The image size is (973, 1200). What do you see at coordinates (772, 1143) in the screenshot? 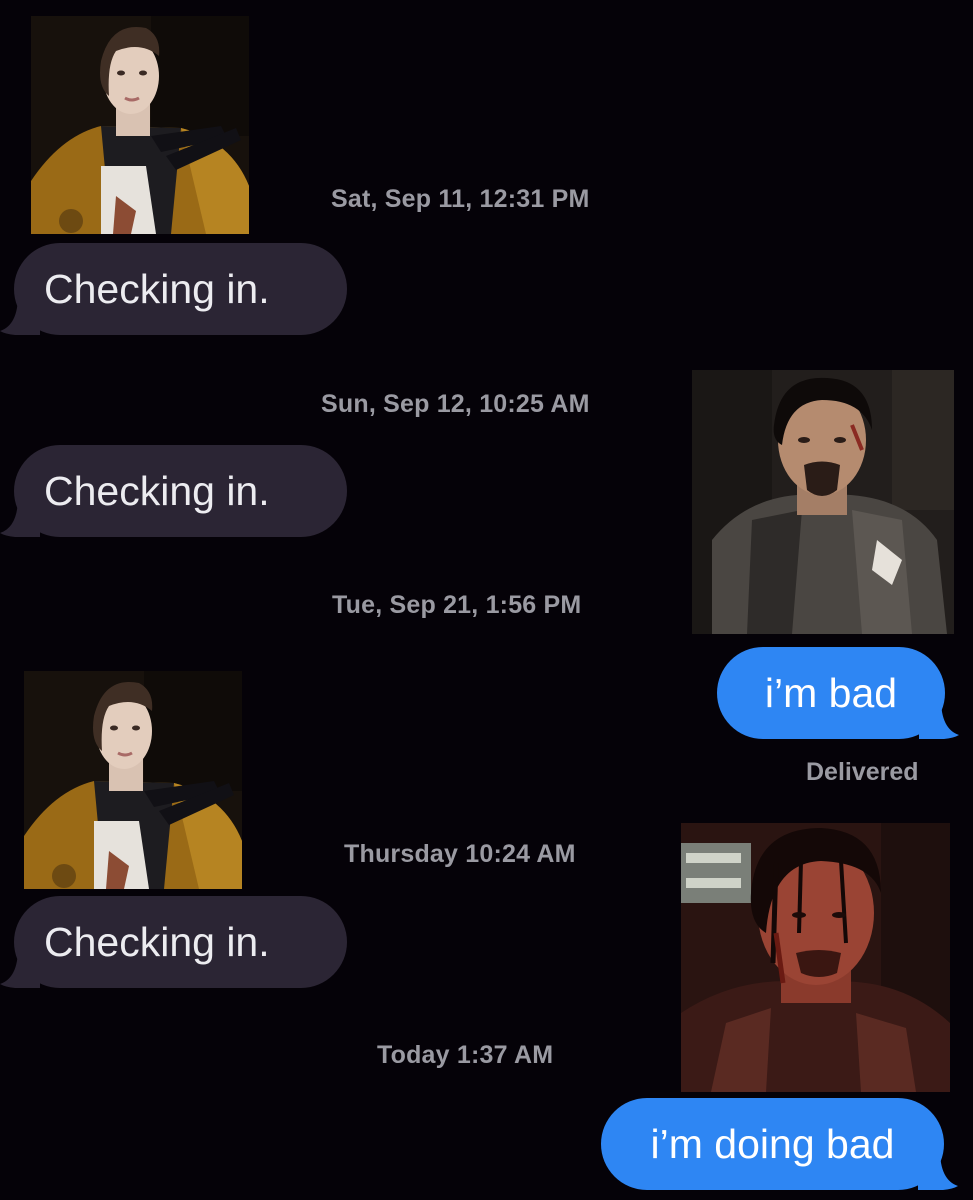
I see `message-text: i’m doing bad` at bounding box center [772, 1143].